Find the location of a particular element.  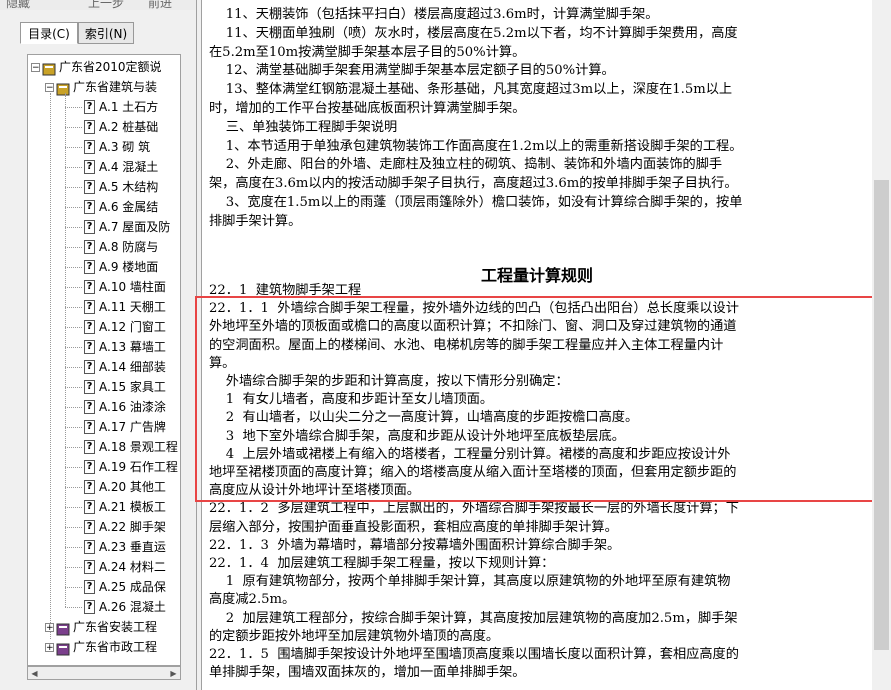

tree-item: A.8 防腐与 is located at coordinates (128, 247).